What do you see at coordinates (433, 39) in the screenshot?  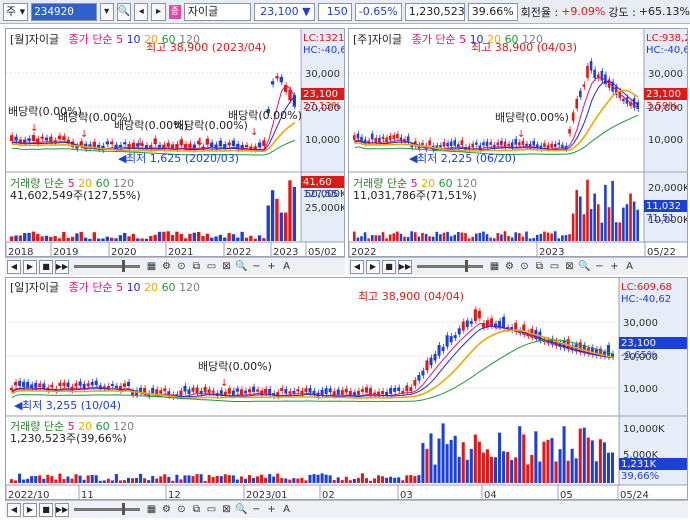 I see `weekly-ma-label: 종가 단순` at bounding box center [433, 39].